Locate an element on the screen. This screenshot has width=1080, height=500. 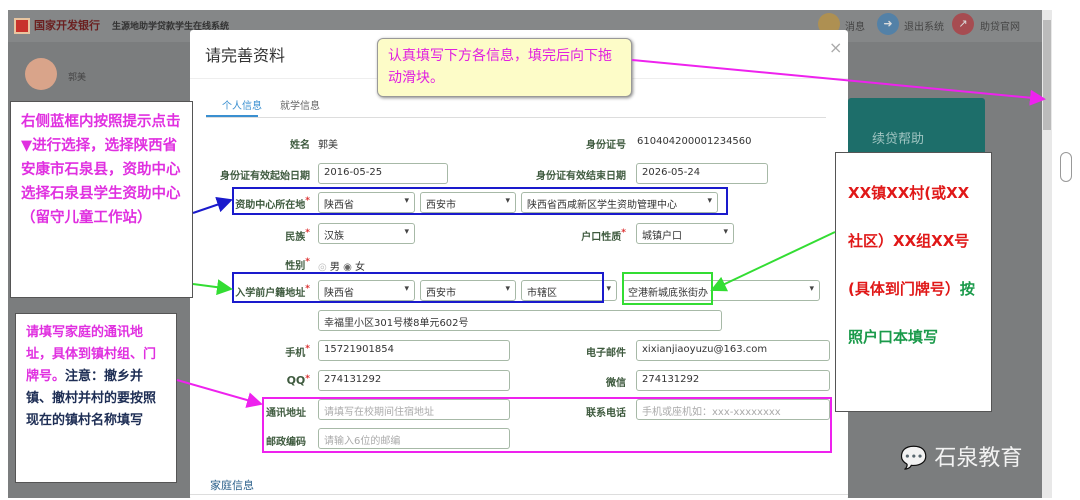
arrow-to-hukou-addr is located at coordinates (212, 287).